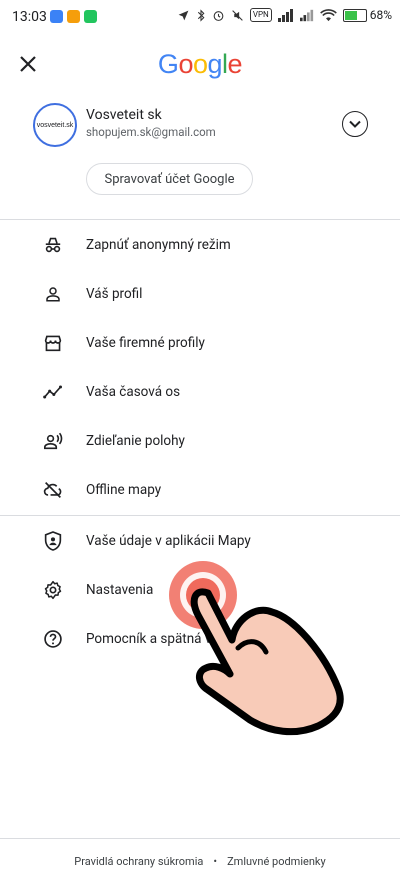  Describe the element at coordinates (276, 861) in the screenshot. I see `terms-link: Zmluvné podmienky` at that location.